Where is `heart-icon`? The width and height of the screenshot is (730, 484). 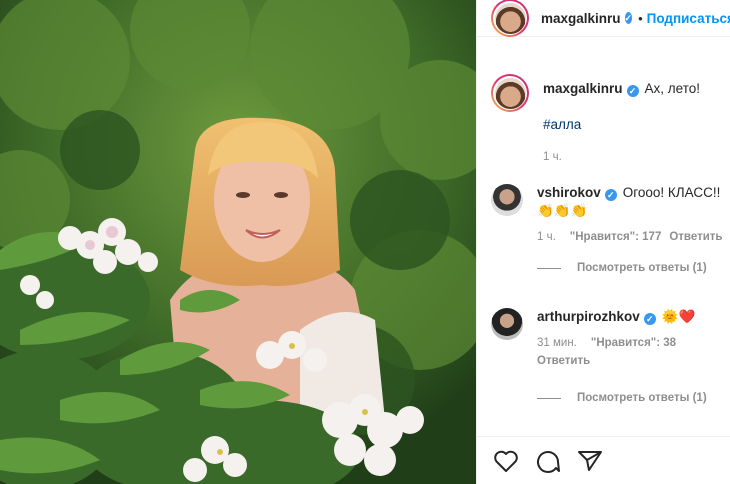
heart-icon is located at coordinates (506, 461).